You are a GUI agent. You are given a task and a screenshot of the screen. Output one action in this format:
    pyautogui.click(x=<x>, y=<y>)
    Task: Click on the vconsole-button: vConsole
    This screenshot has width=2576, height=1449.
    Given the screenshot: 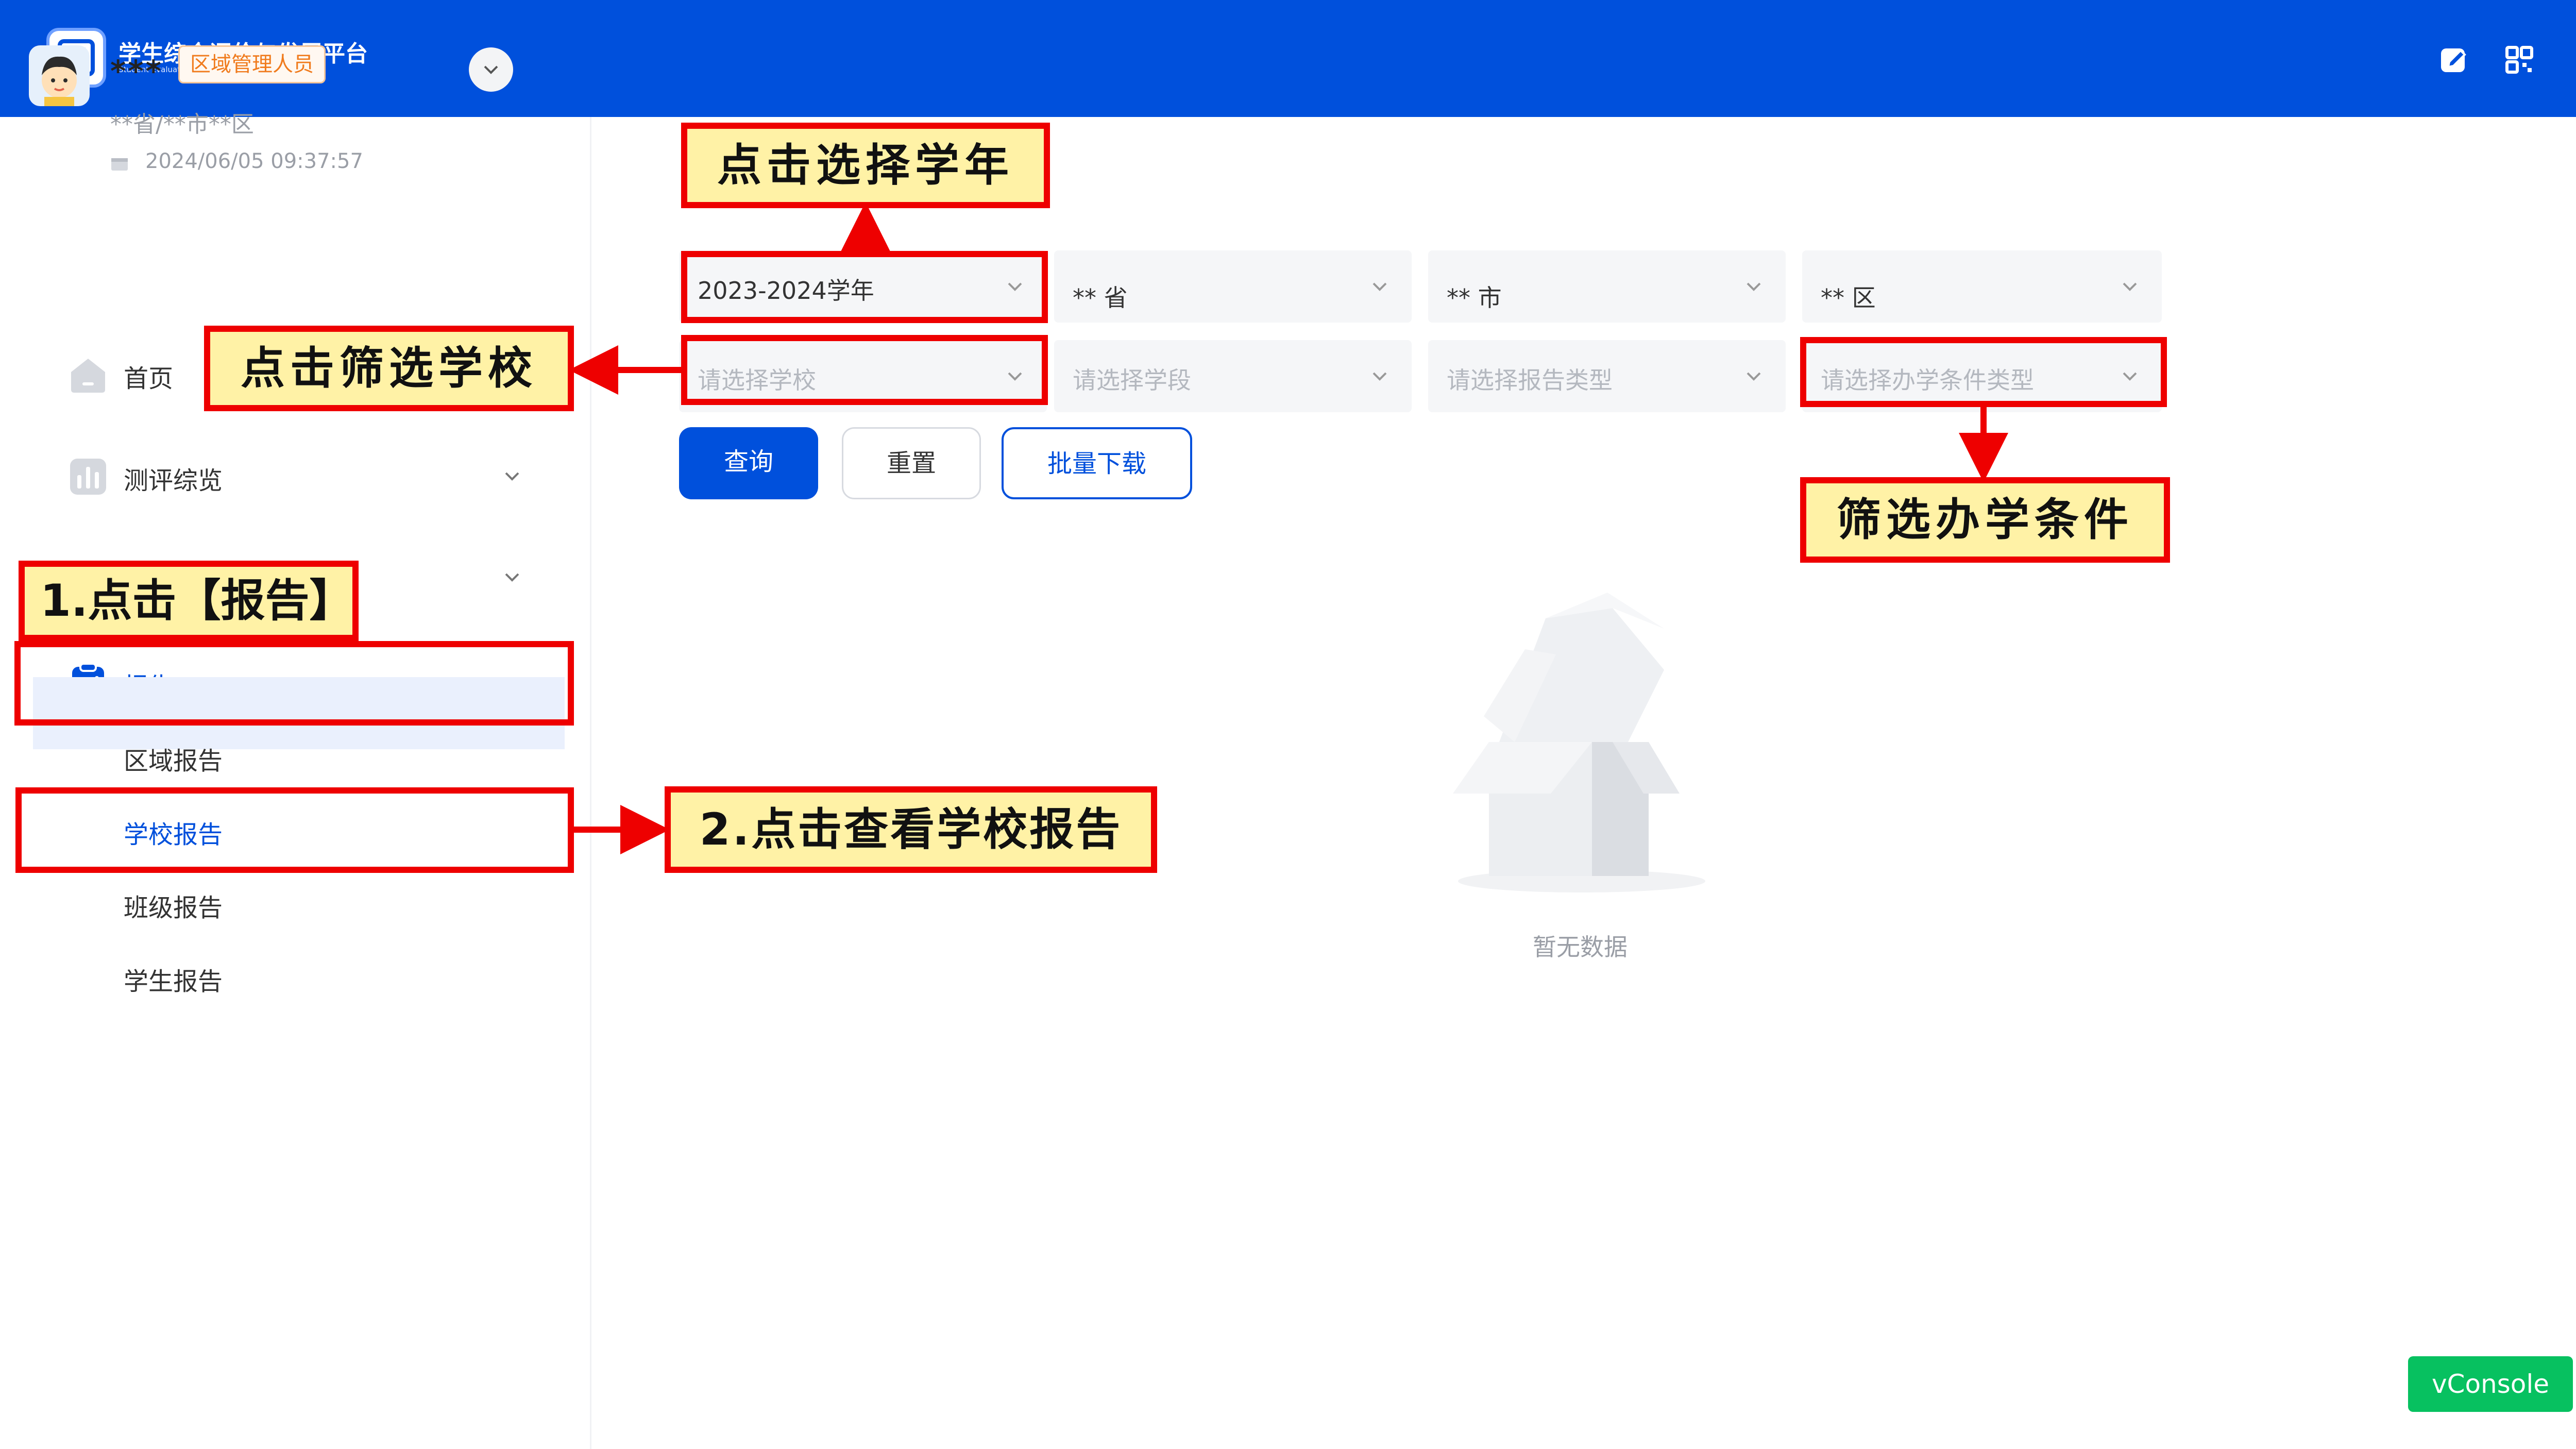 What is the action you would take?
    pyautogui.click(x=2490, y=1384)
    